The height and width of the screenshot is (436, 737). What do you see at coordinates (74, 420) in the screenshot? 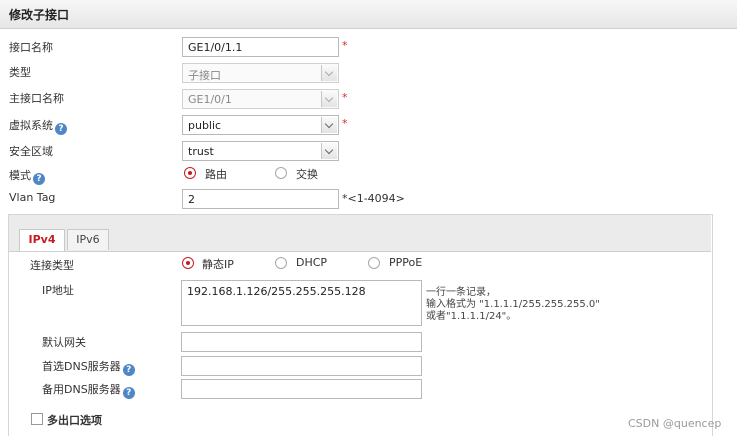
I see `multi-exit-label: 多出口选项` at bounding box center [74, 420].